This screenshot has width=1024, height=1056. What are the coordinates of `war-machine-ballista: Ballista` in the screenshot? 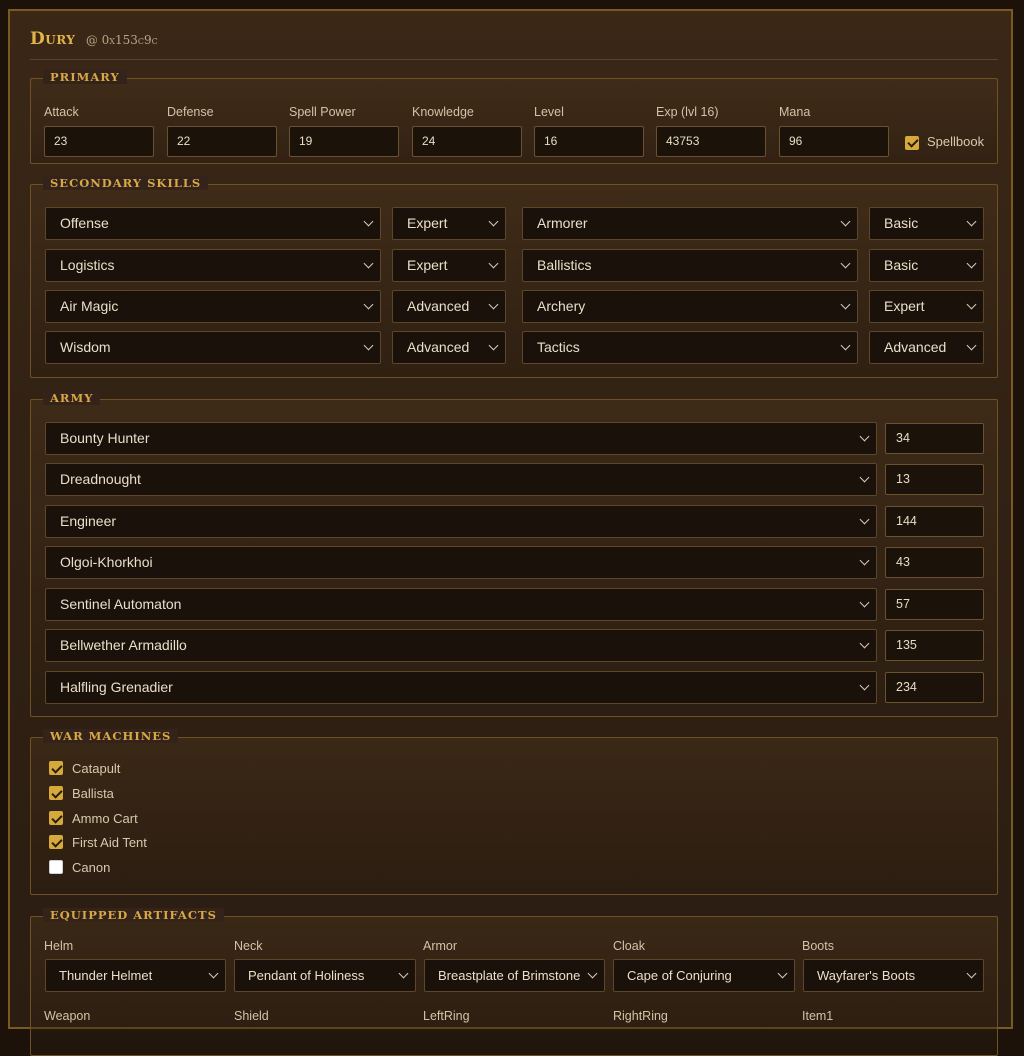 It's located at (81, 794).